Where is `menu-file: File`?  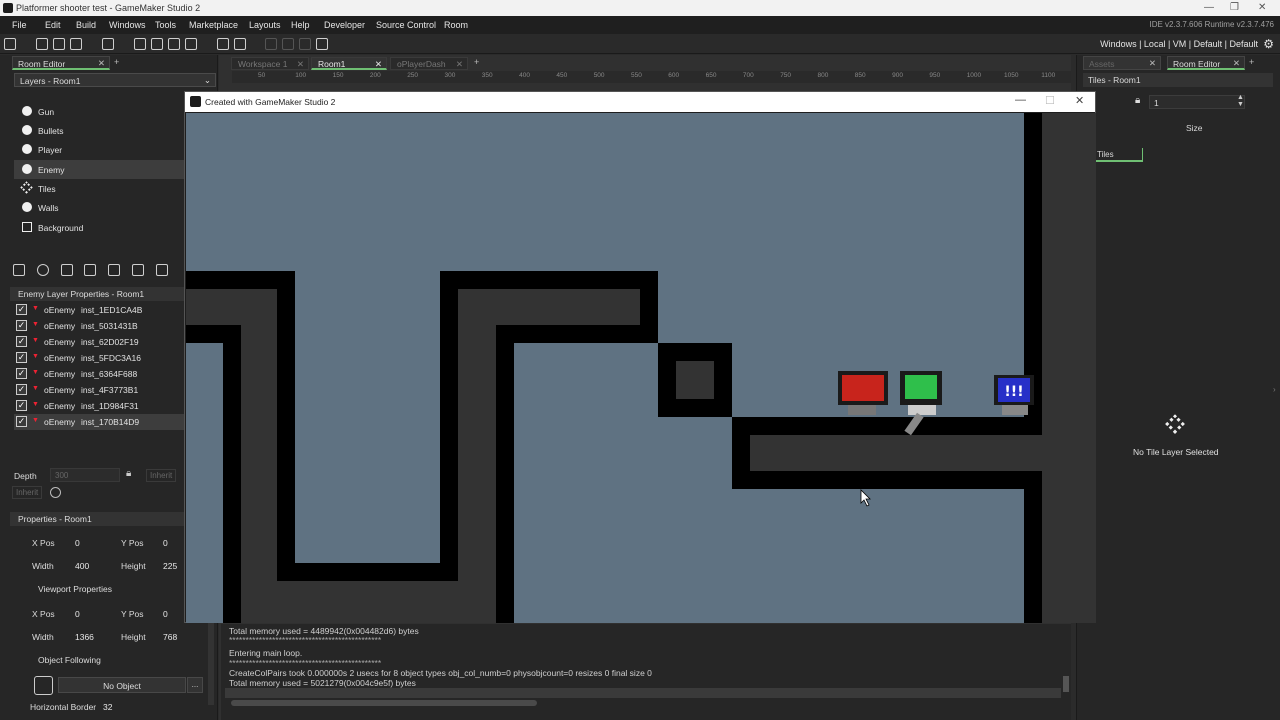
menu-file: File is located at coordinates (19, 25).